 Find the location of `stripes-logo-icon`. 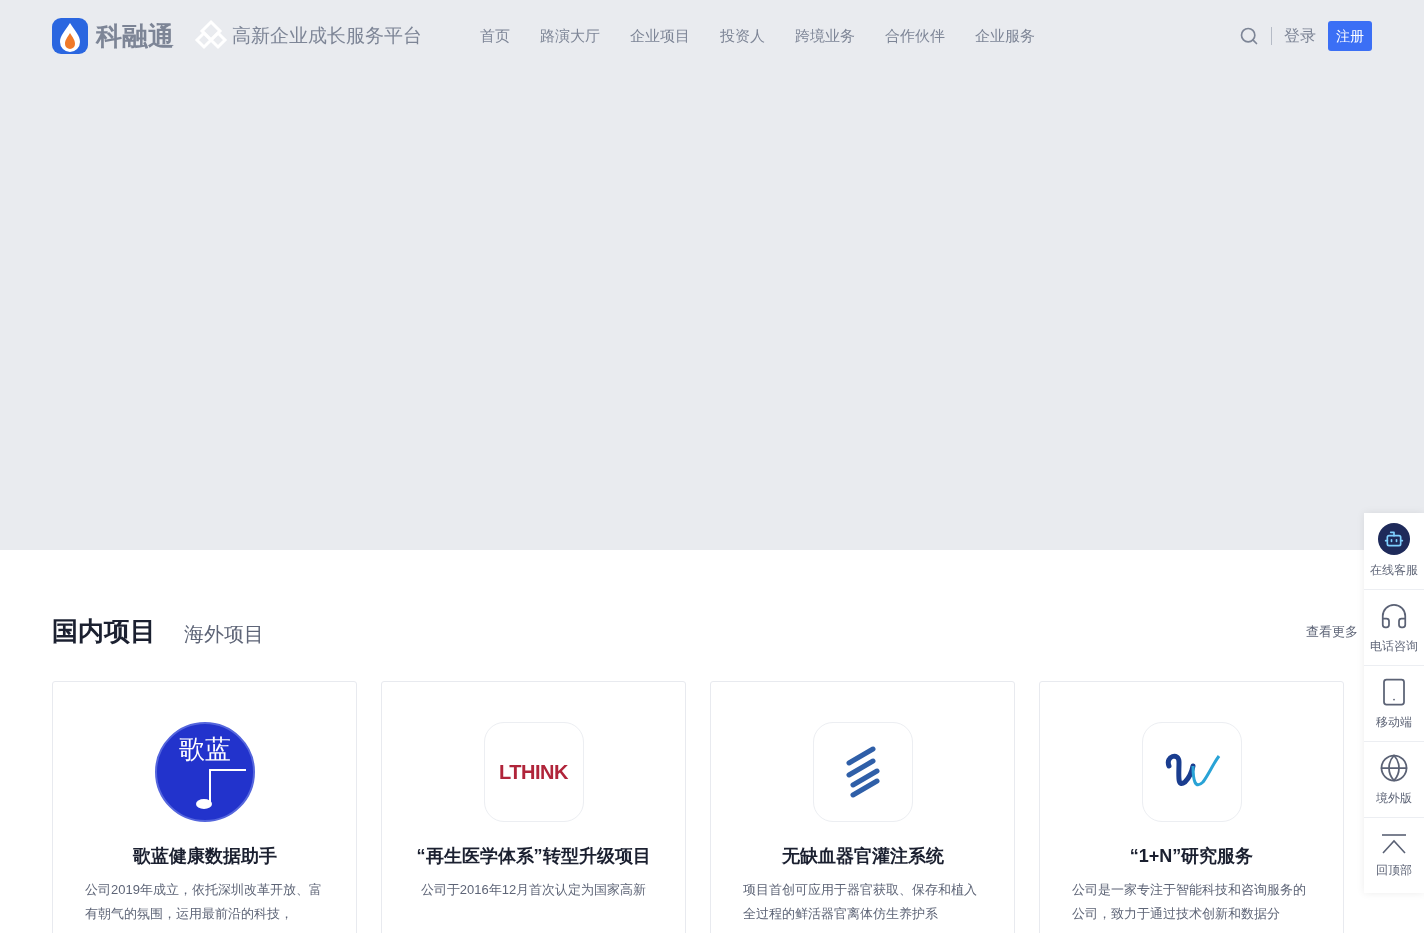

stripes-logo-icon is located at coordinates (862, 772).